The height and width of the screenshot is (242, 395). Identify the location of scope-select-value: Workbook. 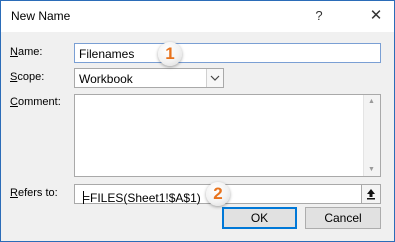
(106, 79).